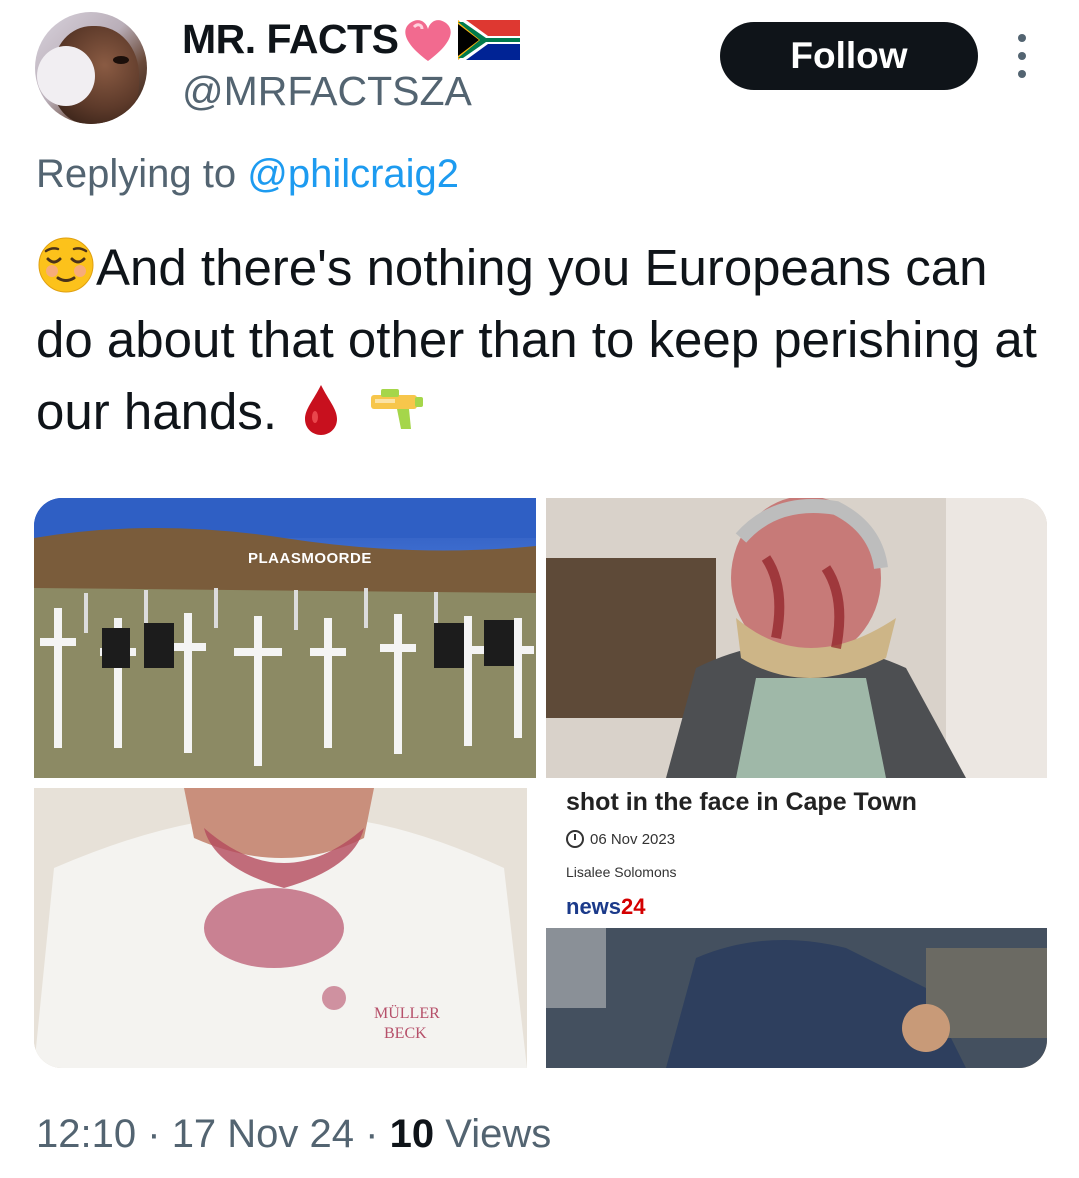 This screenshot has height=1178, width=1079. I want to click on author-avatar, so click(91, 68).